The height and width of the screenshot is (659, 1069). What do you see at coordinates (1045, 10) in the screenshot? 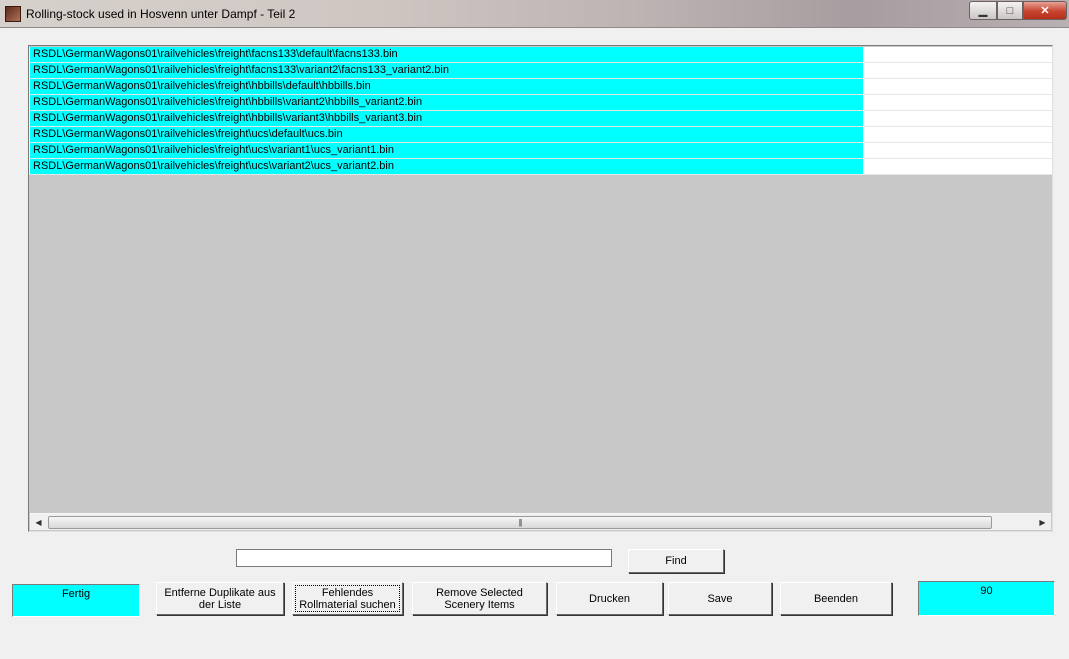
I see `close-button: ✕` at bounding box center [1045, 10].